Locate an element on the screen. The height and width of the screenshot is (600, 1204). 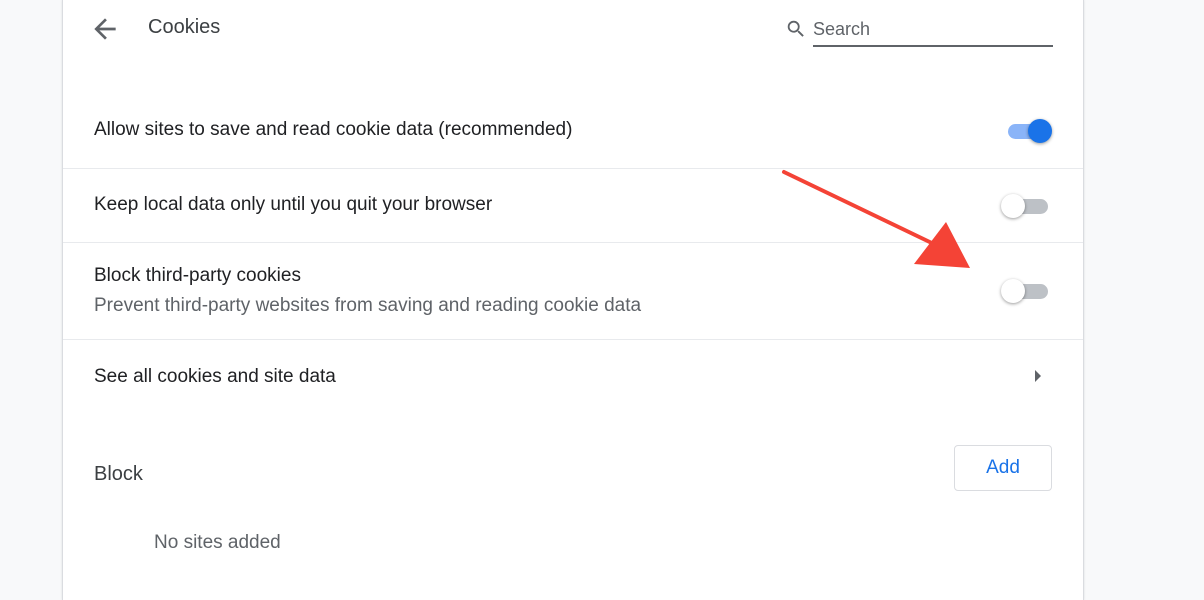
see-all-cookies-label: See all cookies and site data is located at coordinates (215, 376).